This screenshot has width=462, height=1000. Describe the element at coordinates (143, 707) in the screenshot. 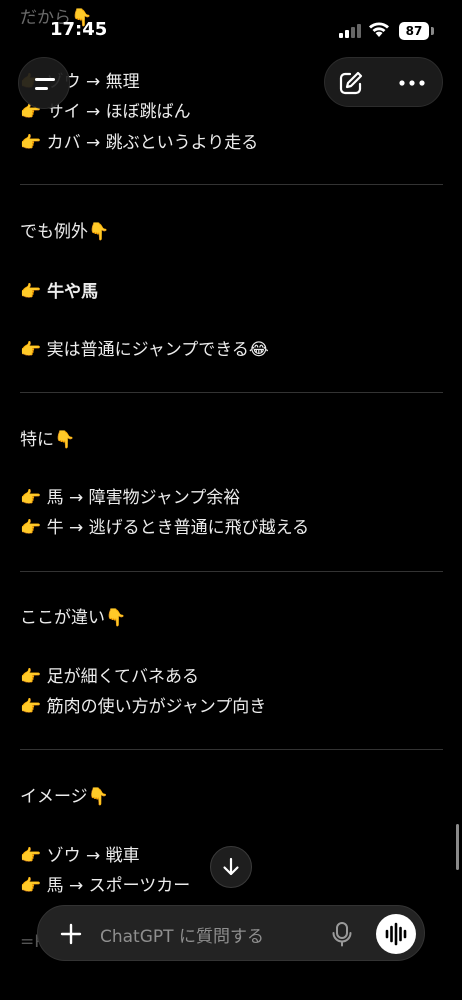

I see `list-item: 👉 筋肉の使い方がジャンプ向き` at that location.